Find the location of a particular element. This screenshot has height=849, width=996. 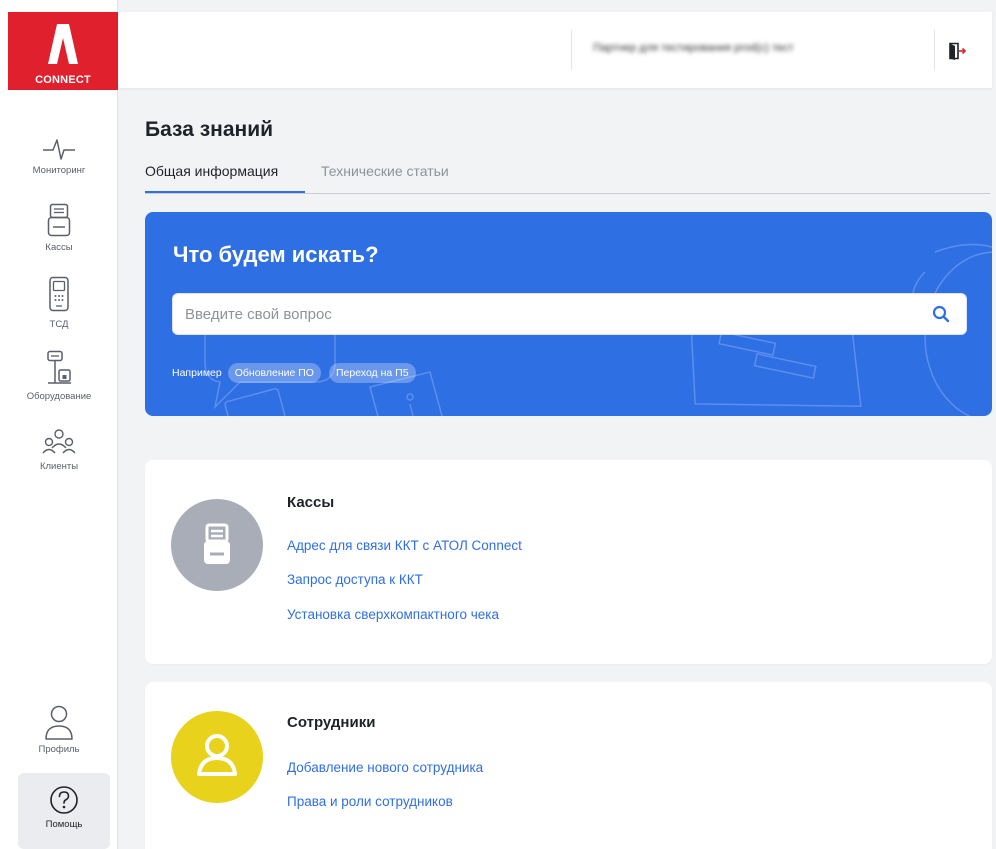

scanner-terminal-icon is located at coordinates (59, 294).